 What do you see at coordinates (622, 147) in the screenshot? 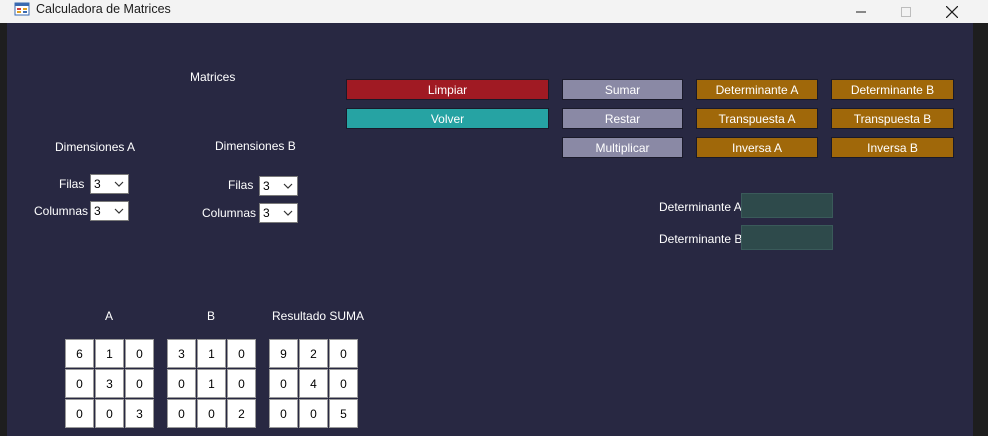
I see `multiplicar-button: Multiplicar` at bounding box center [622, 147].